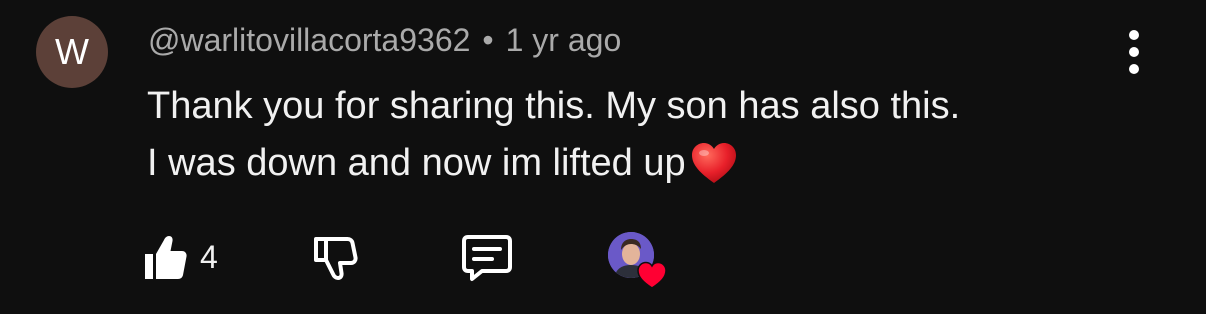 This screenshot has width=1206, height=314. I want to click on like-button: 4, so click(180, 257).